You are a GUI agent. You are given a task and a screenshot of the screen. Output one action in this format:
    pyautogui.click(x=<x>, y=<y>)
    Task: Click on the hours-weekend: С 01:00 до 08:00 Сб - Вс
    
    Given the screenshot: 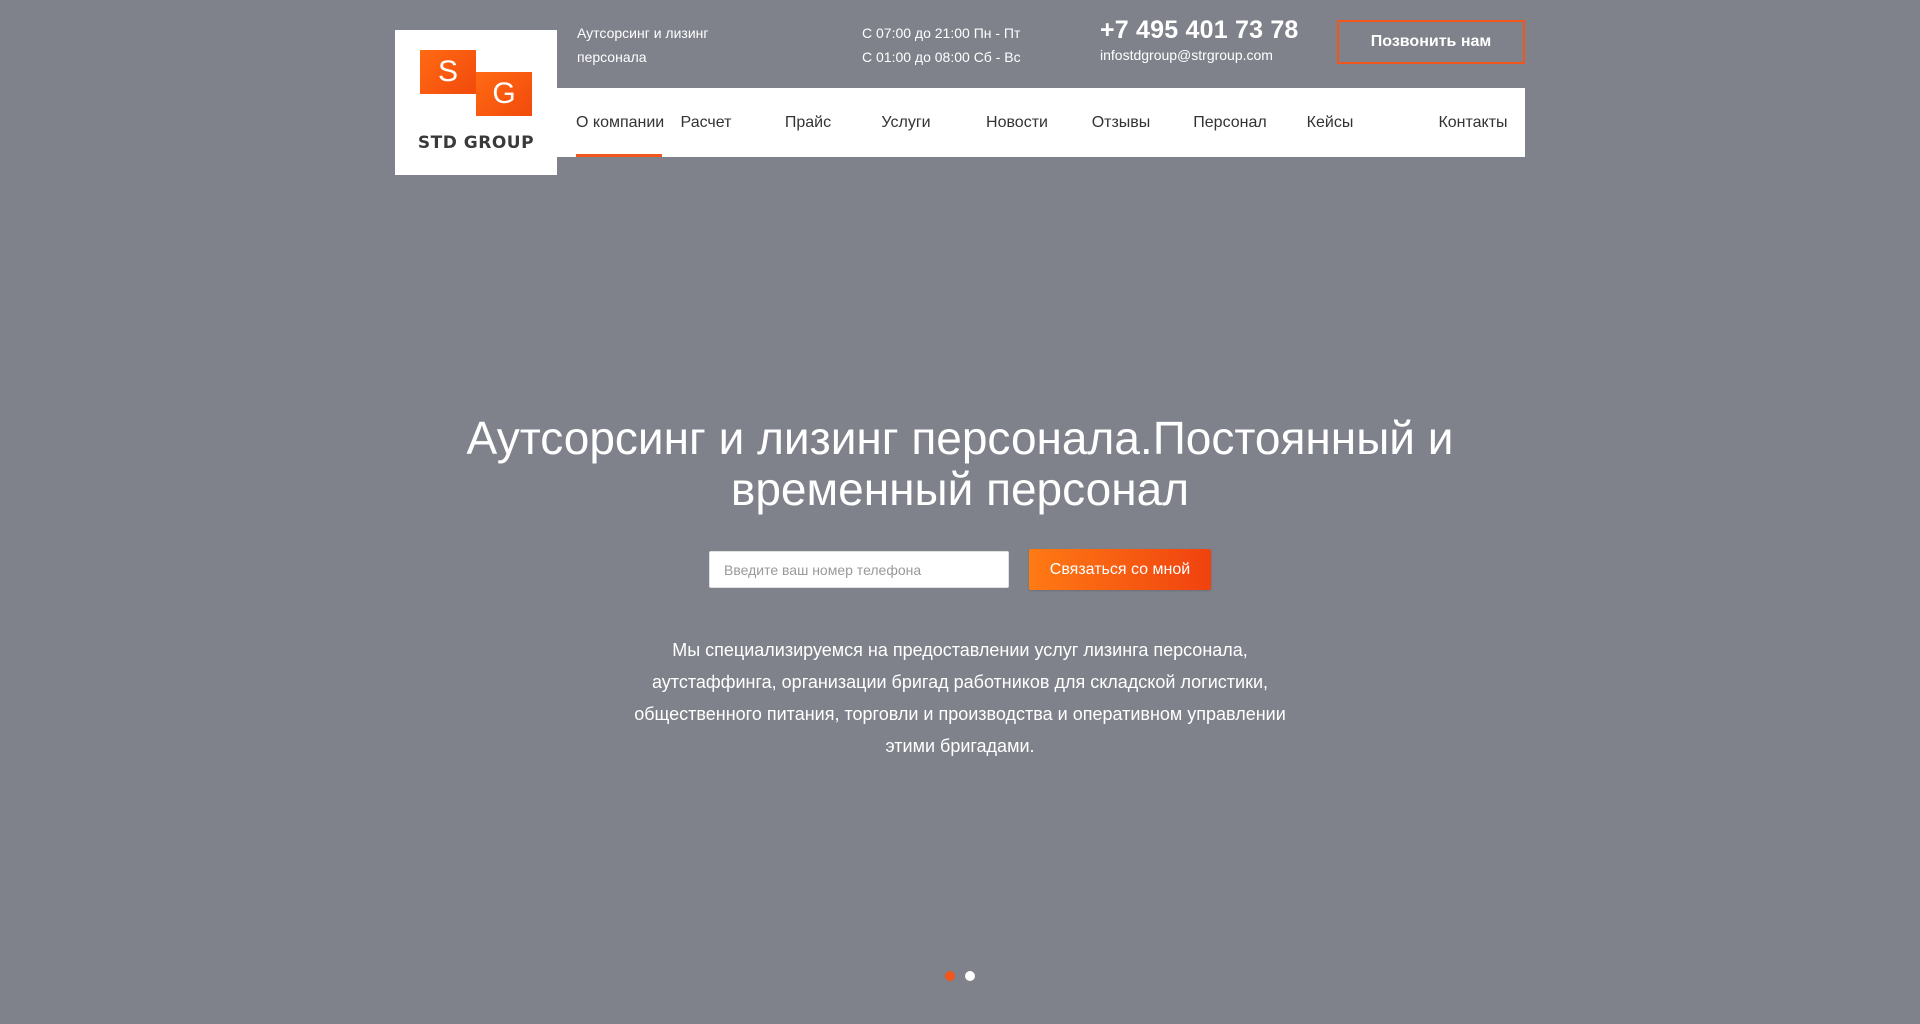 What is the action you would take?
    pyautogui.click(x=941, y=57)
    